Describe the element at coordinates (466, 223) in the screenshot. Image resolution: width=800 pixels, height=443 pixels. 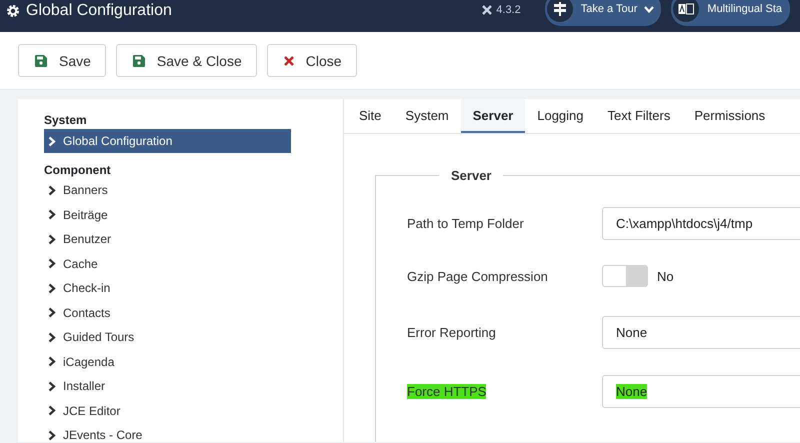
I see `field-label: Path to Temp Folder` at that location.